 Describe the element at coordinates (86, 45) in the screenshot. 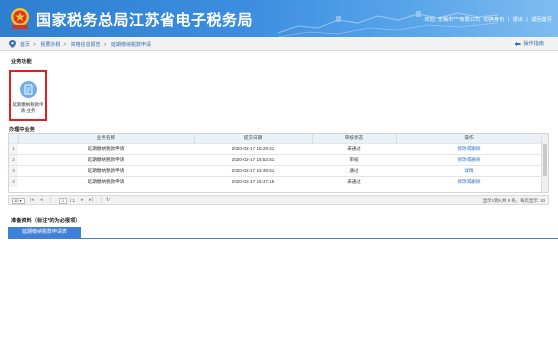

I see `breadcrumb-qualification: 资格信息报告` at that location.